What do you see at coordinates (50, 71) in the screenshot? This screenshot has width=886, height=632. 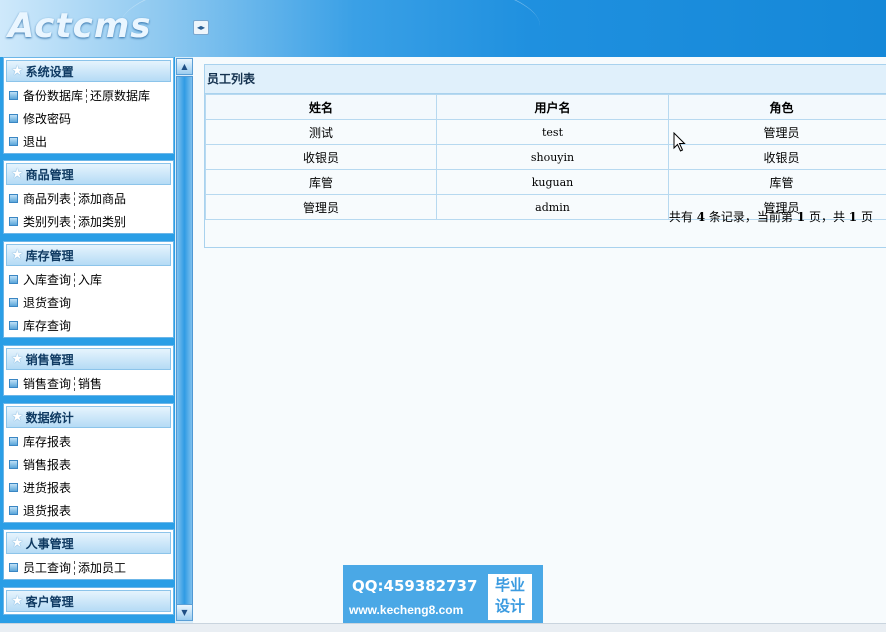 I see `sidebar-group-title: 系统设置` at bounding box center [50, 71].